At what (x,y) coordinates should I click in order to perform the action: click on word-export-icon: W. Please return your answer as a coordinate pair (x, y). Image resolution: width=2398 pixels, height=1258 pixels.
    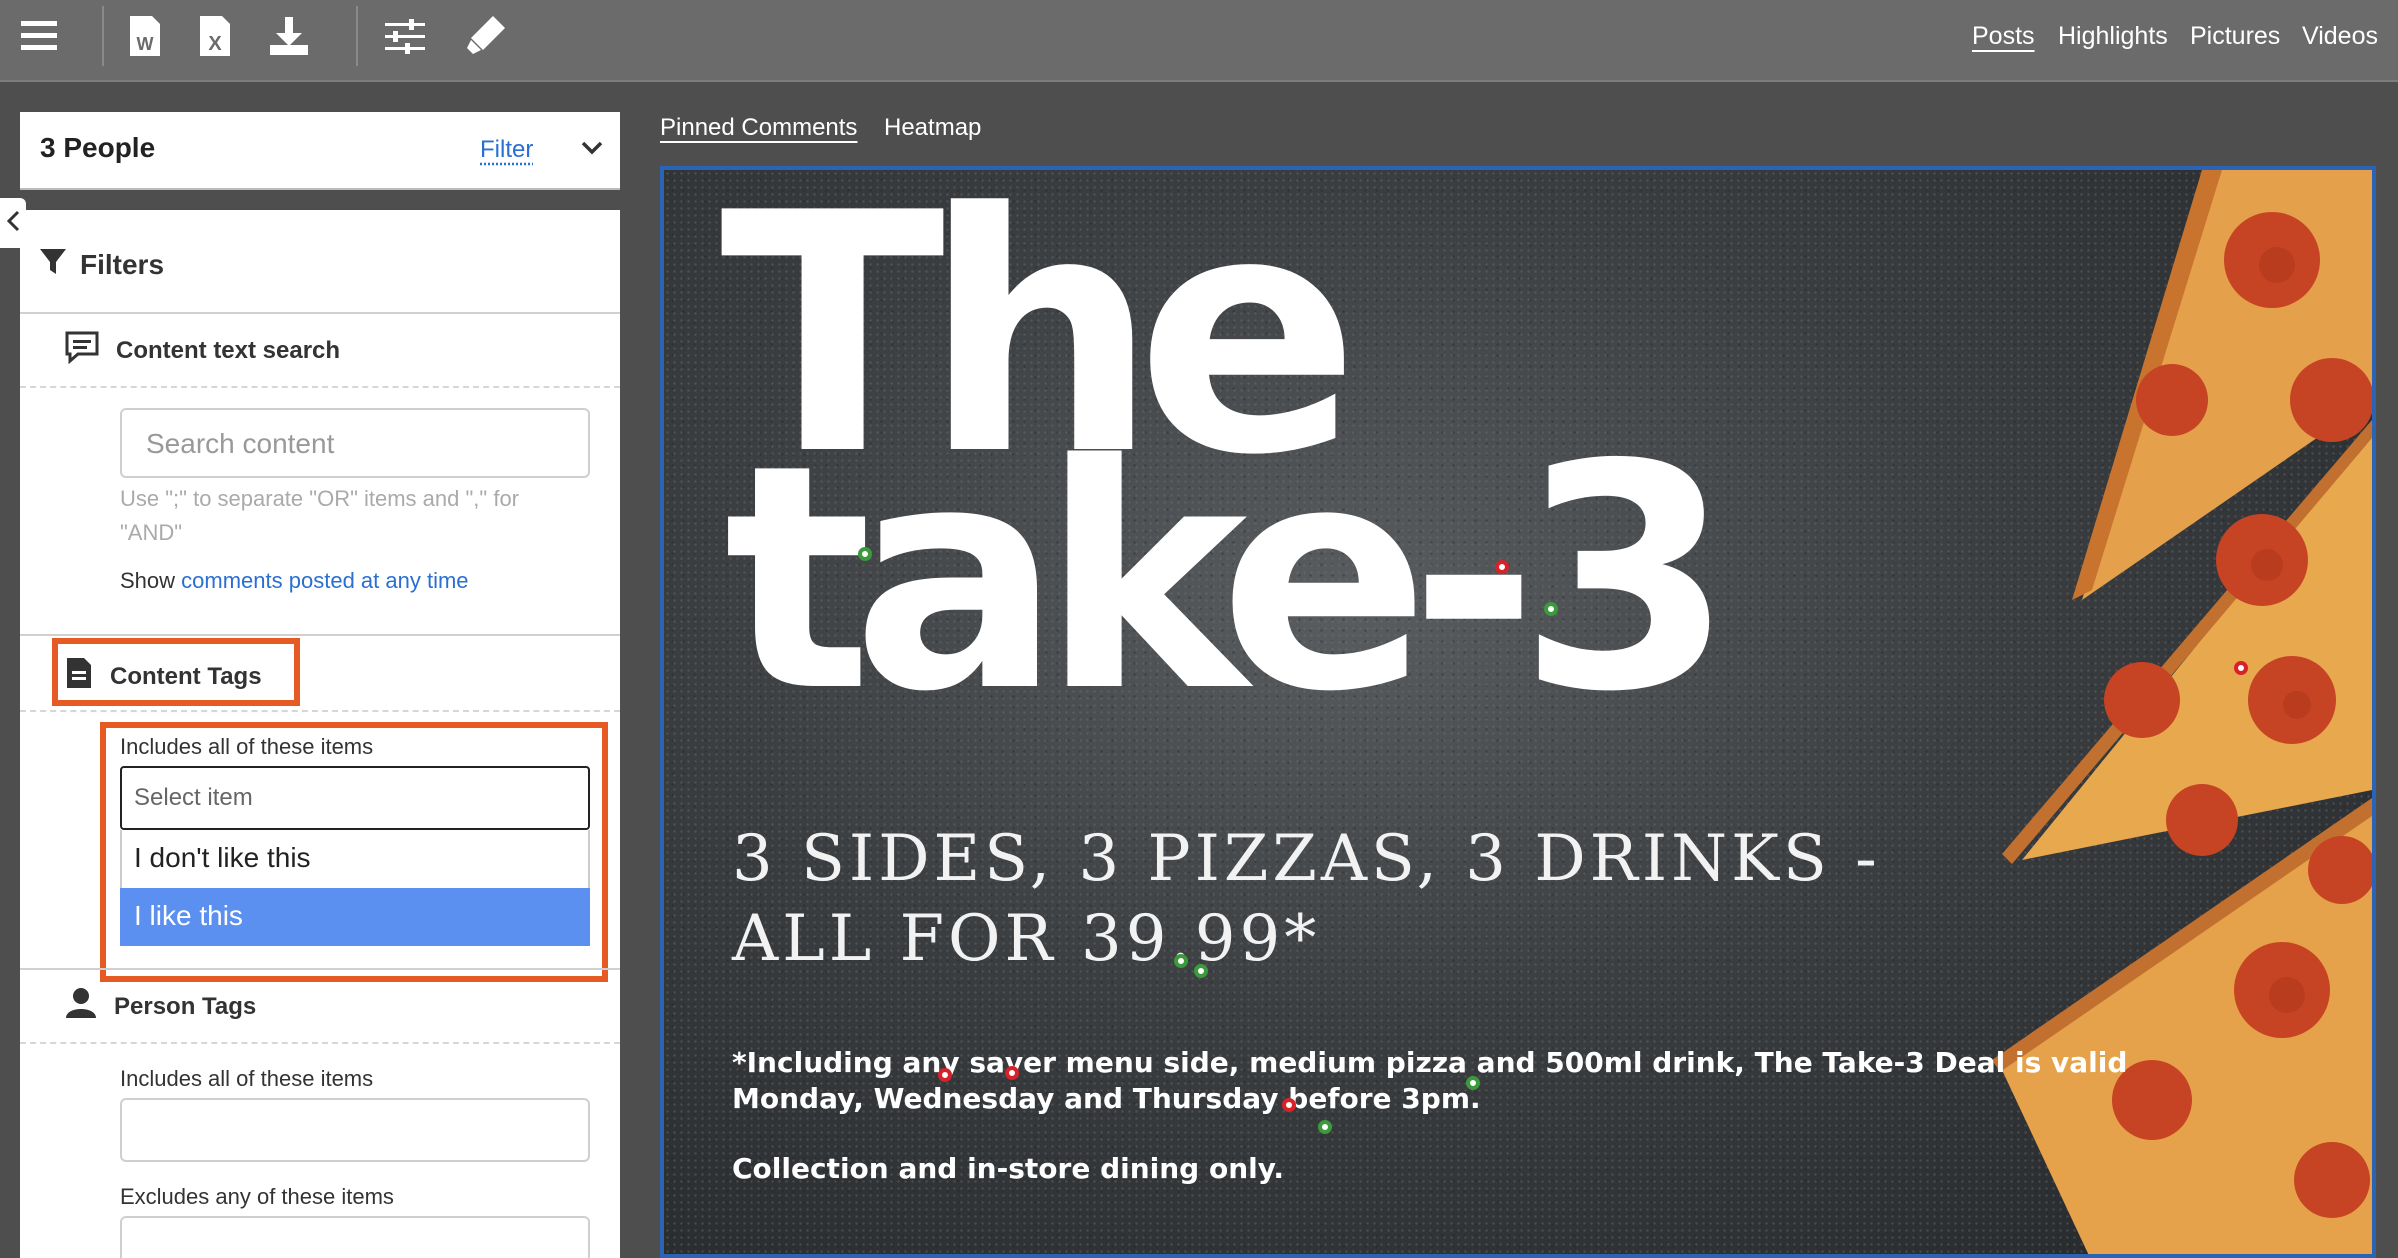
    Looking at the image, I should click on (145, 36).